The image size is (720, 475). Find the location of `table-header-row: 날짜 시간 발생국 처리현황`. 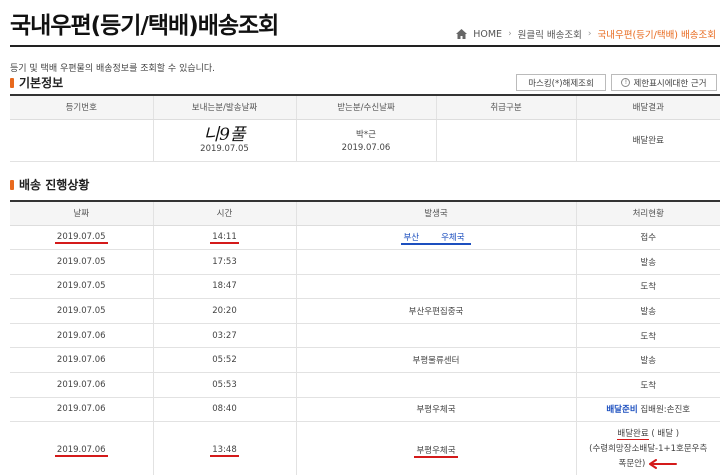

table-header-row: 날짜 시간 발생국 처리현황 is located at coordinates (365, 213).